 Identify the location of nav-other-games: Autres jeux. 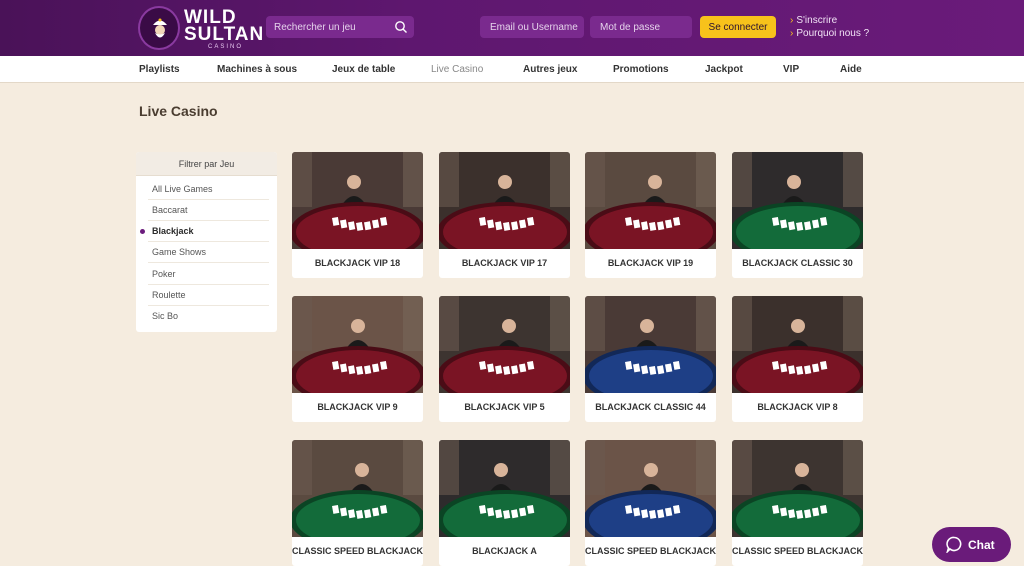
(550, 69).